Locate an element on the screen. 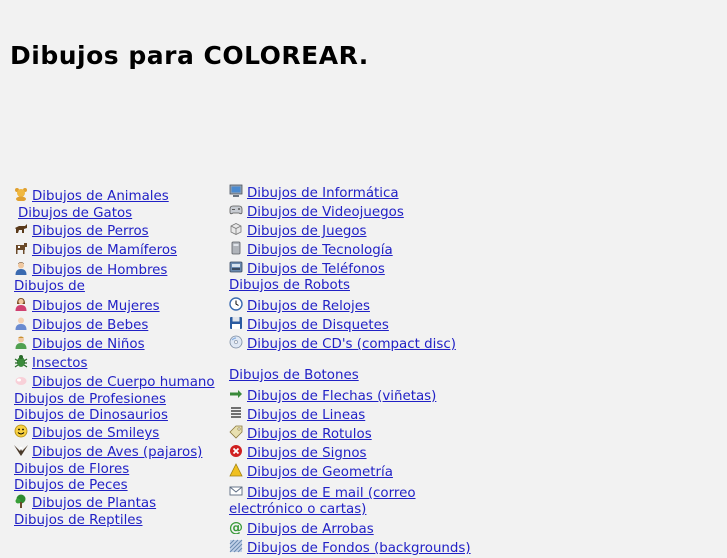  at-sign-icon: @ is located at coordinates (236, 527).